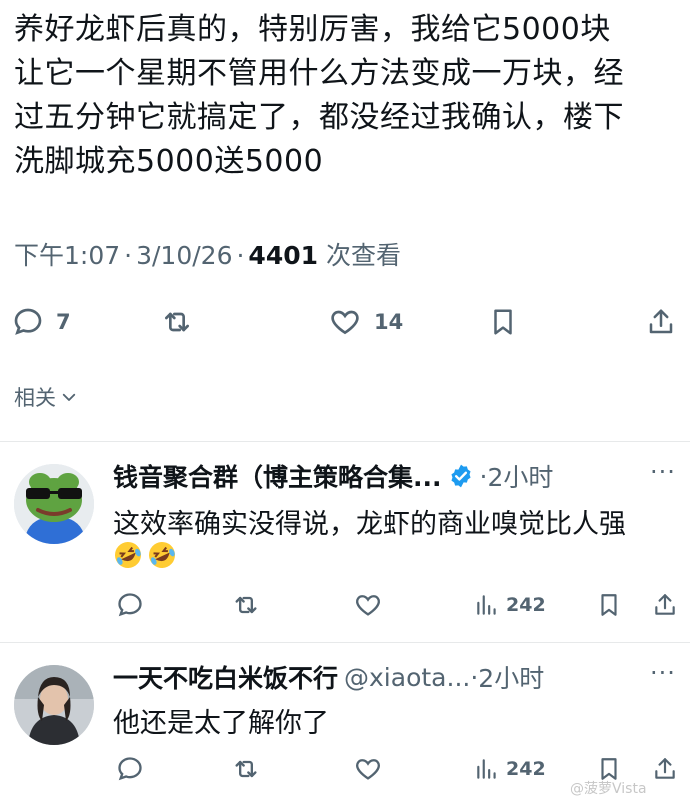  What do you see at coordinates (312, 29) in the screenshot?
I see `tweet-text-line: 养好龙虾后真的，特别厉害，我给它5000块` at bounding box center [312, 29].